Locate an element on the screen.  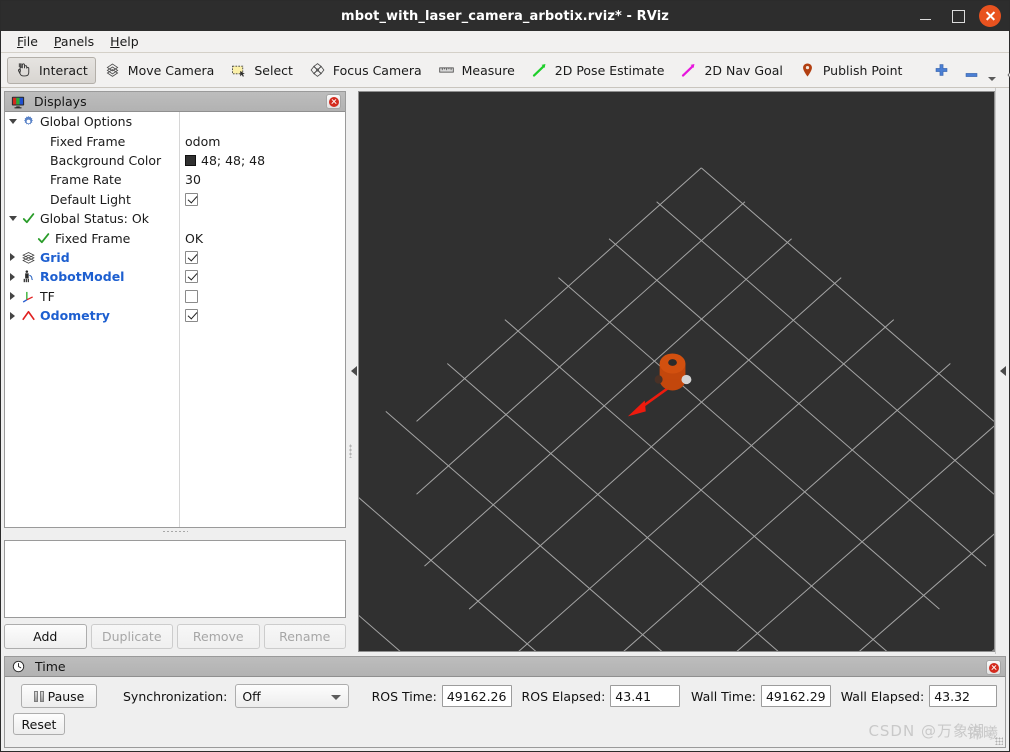
tool-focus-camera: Focus Camera is located at coordinates (365, 70).